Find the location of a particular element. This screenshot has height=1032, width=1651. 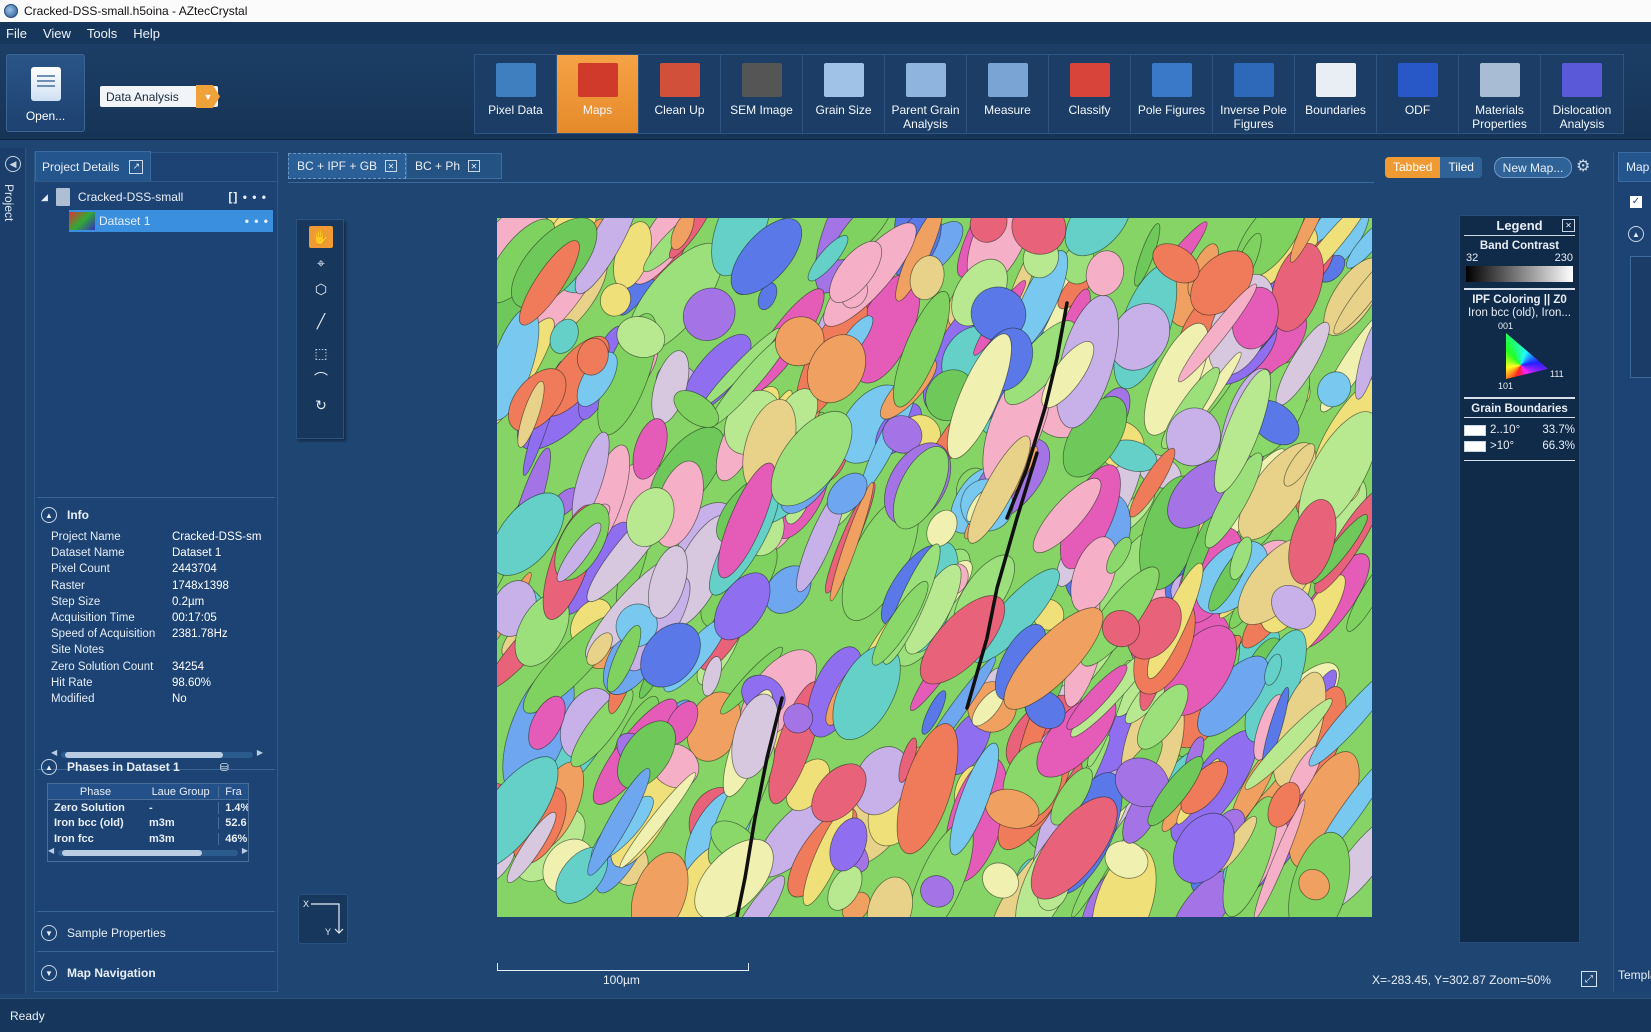

tool-maps: Maps is located at coordinates (598, 94).